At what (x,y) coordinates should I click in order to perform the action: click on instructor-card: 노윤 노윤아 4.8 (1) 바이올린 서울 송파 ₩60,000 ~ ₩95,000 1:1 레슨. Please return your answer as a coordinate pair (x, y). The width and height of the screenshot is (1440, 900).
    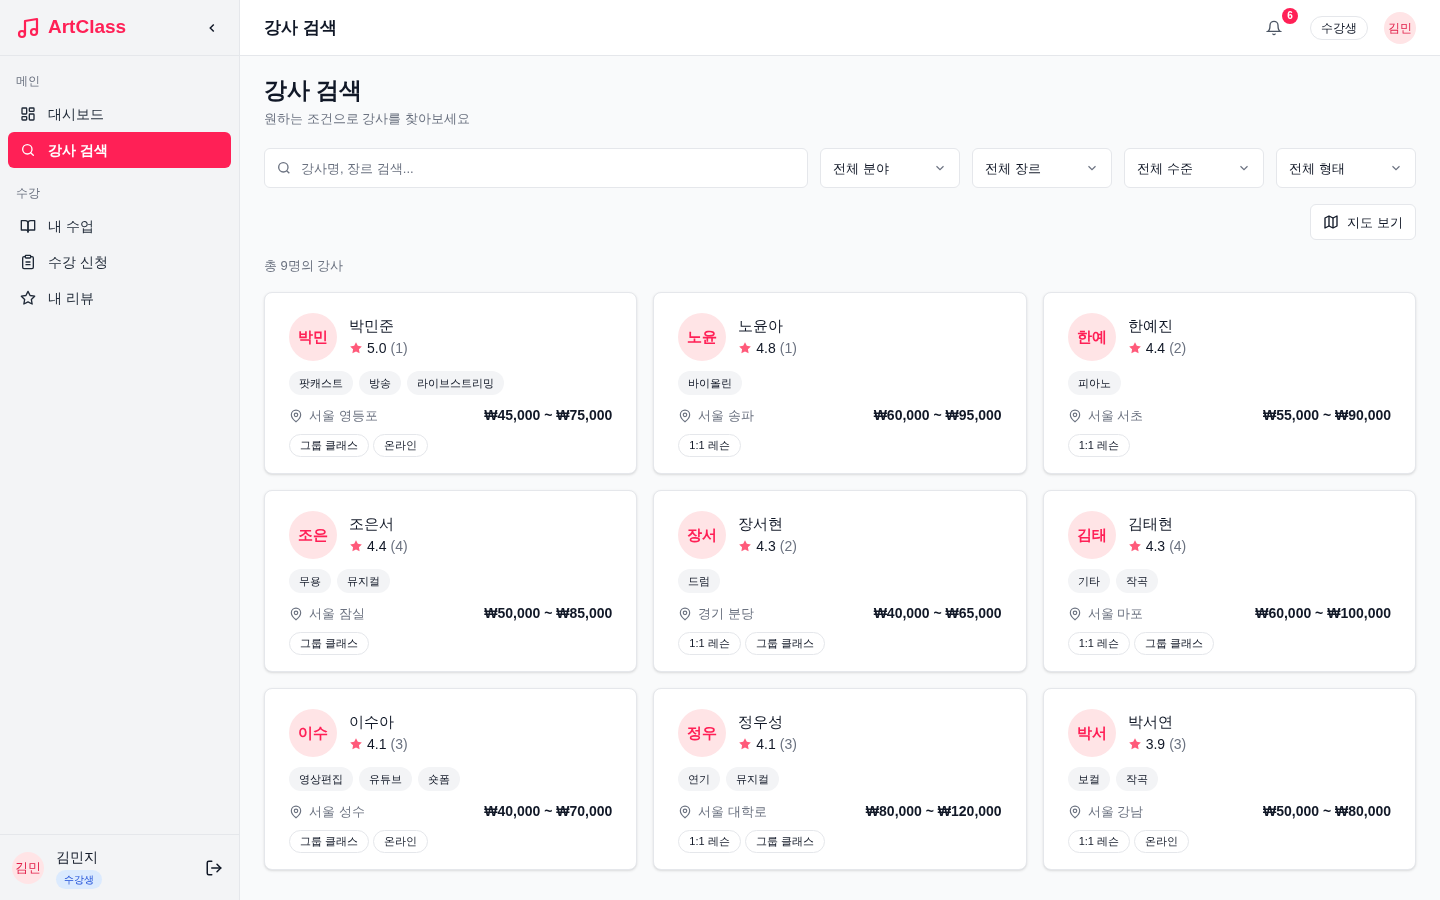
    Looking at the image, I should click on (840, 382).